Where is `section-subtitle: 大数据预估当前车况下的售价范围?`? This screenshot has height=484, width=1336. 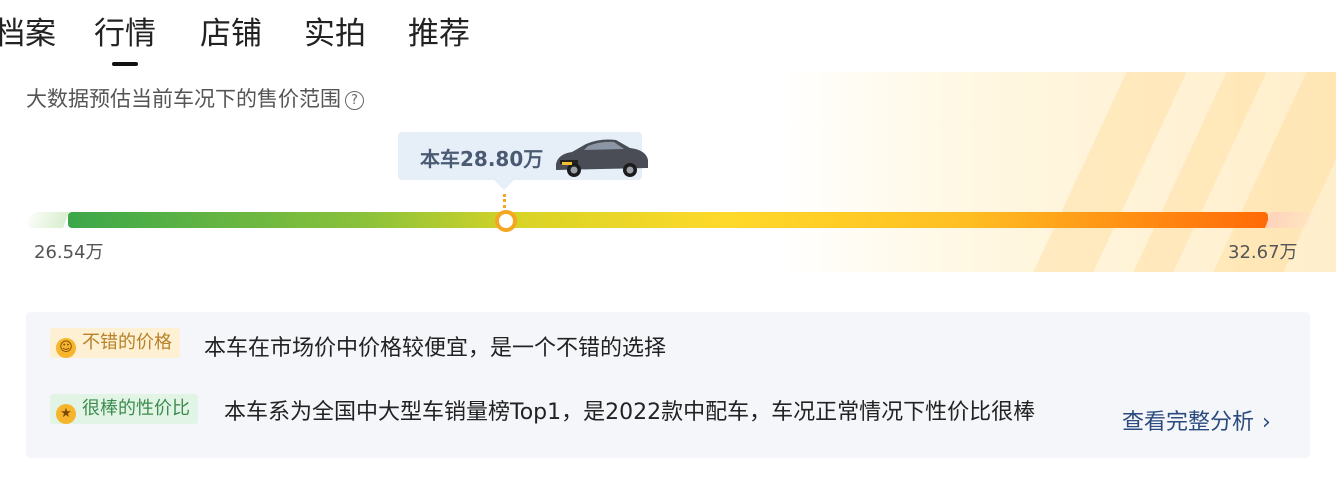
section-subtitle: 大数据预估当前车况下的售价范围? is located at coordinates (195, 99).